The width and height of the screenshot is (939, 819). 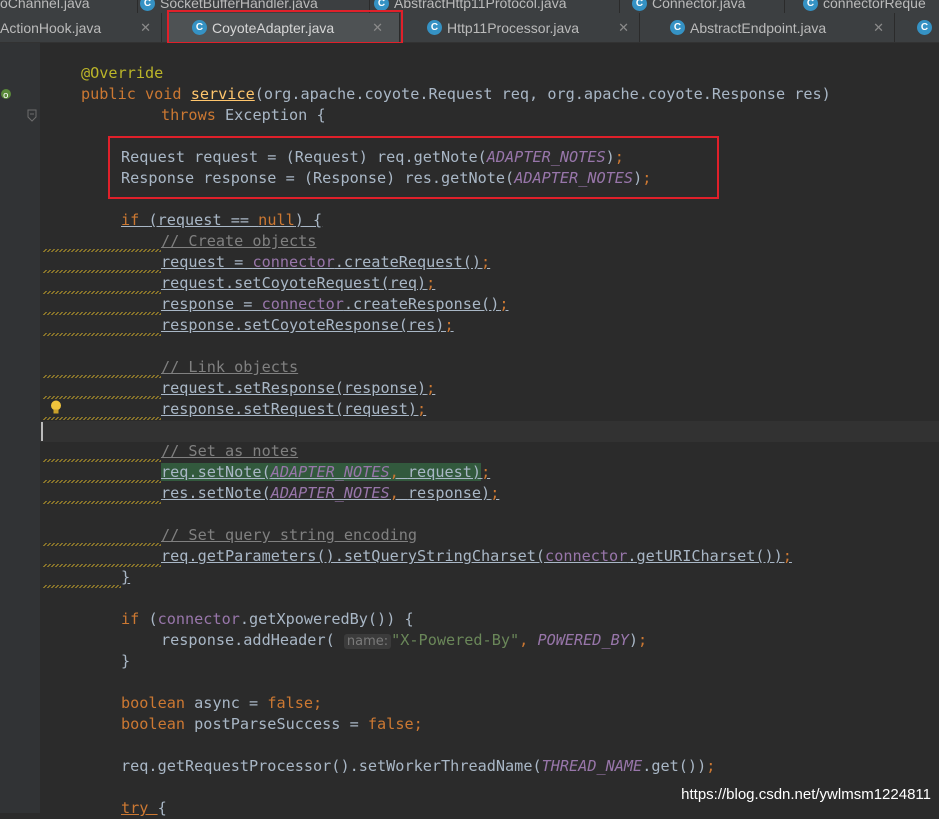 What do you see at coordinates (330, 493) in the screenshot?
I see `code-line: res.setNote(ADAPTER_NOTES, response);` at bounding box center [330, 493].